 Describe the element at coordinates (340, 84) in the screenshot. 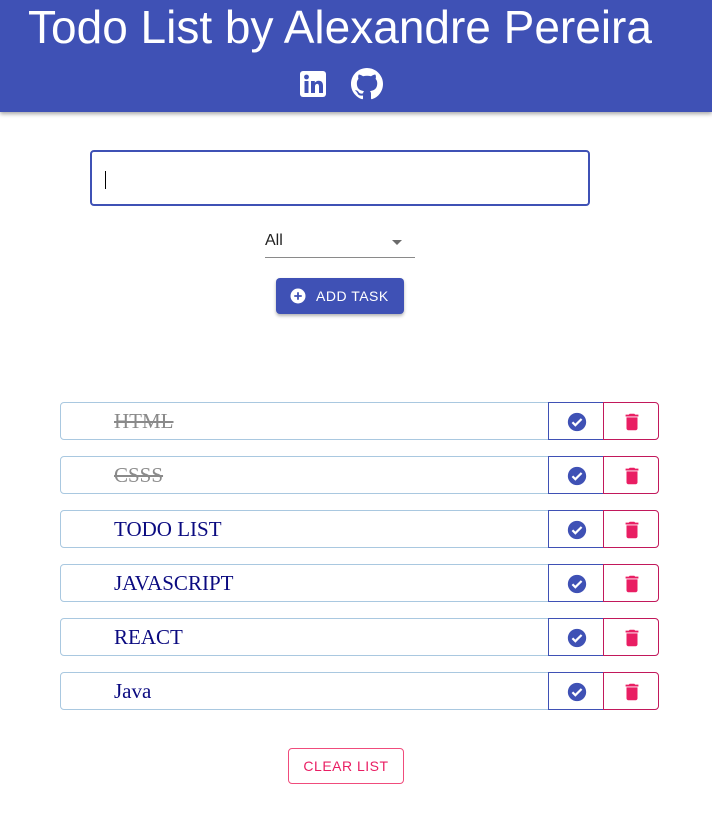

I see `social-links` at that location.